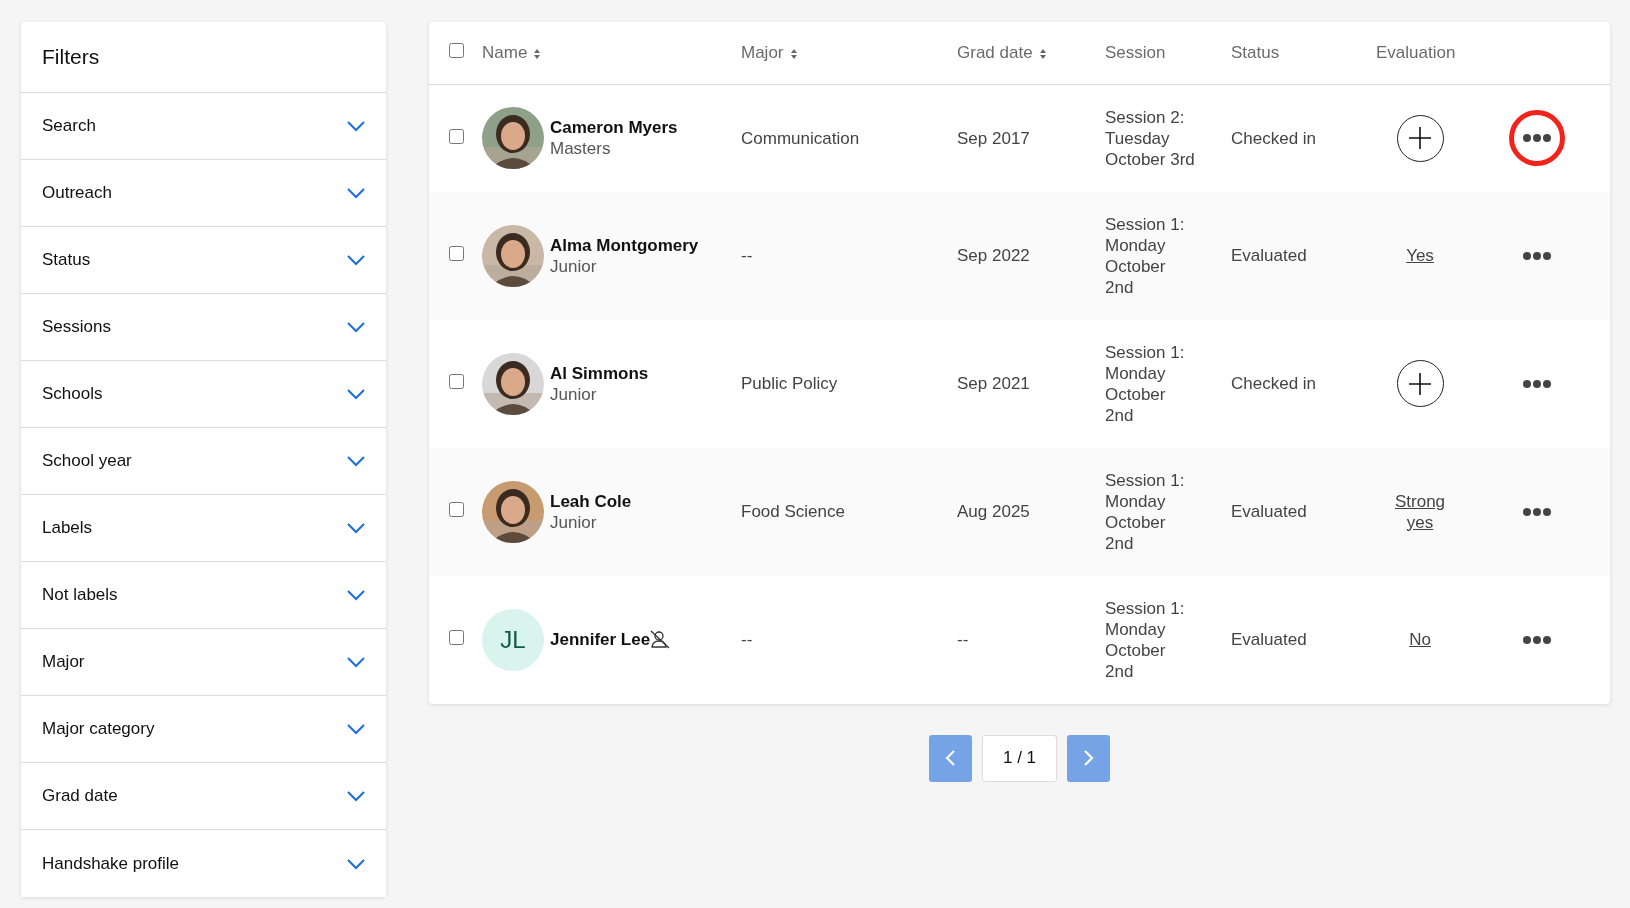 The width and height of the screenshot is (1630, 908). I want to click on student-name: Cameron Myers, so click(614, 127).